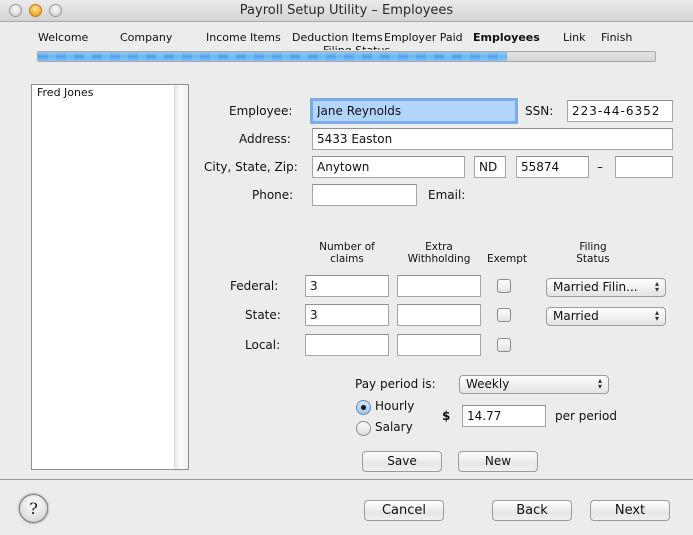 The width and height of the screenshot is (693, 535). What do you see at coordinates (261, 111) in the screenshot?
I see `employee-label: Employee:` at bounding box center [261, 111].